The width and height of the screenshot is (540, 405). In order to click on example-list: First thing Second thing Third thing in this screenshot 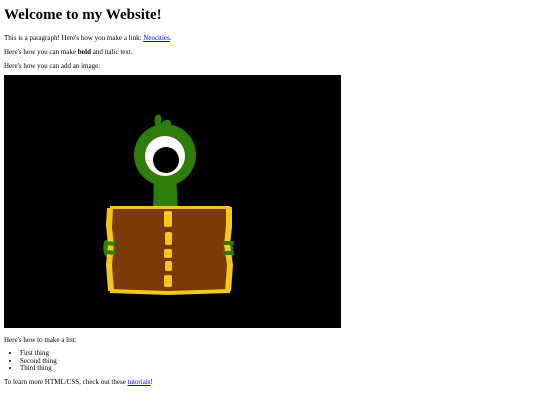, I will do `click(270, 361)`.